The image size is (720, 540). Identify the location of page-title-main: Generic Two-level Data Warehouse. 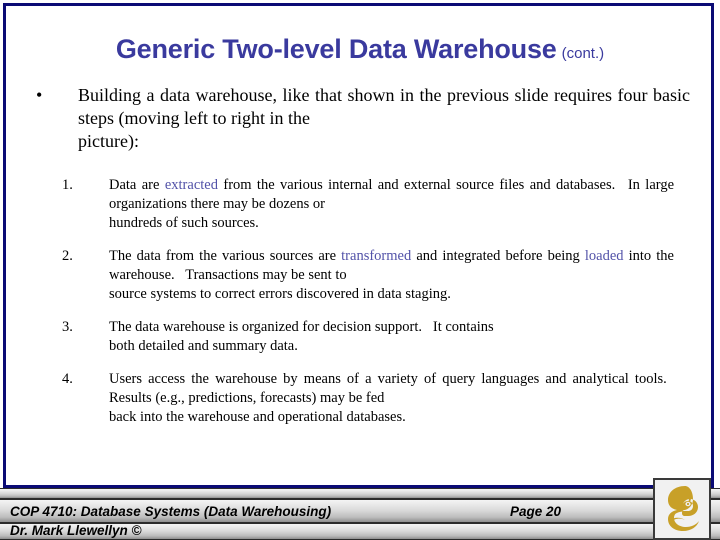
(336, 49).